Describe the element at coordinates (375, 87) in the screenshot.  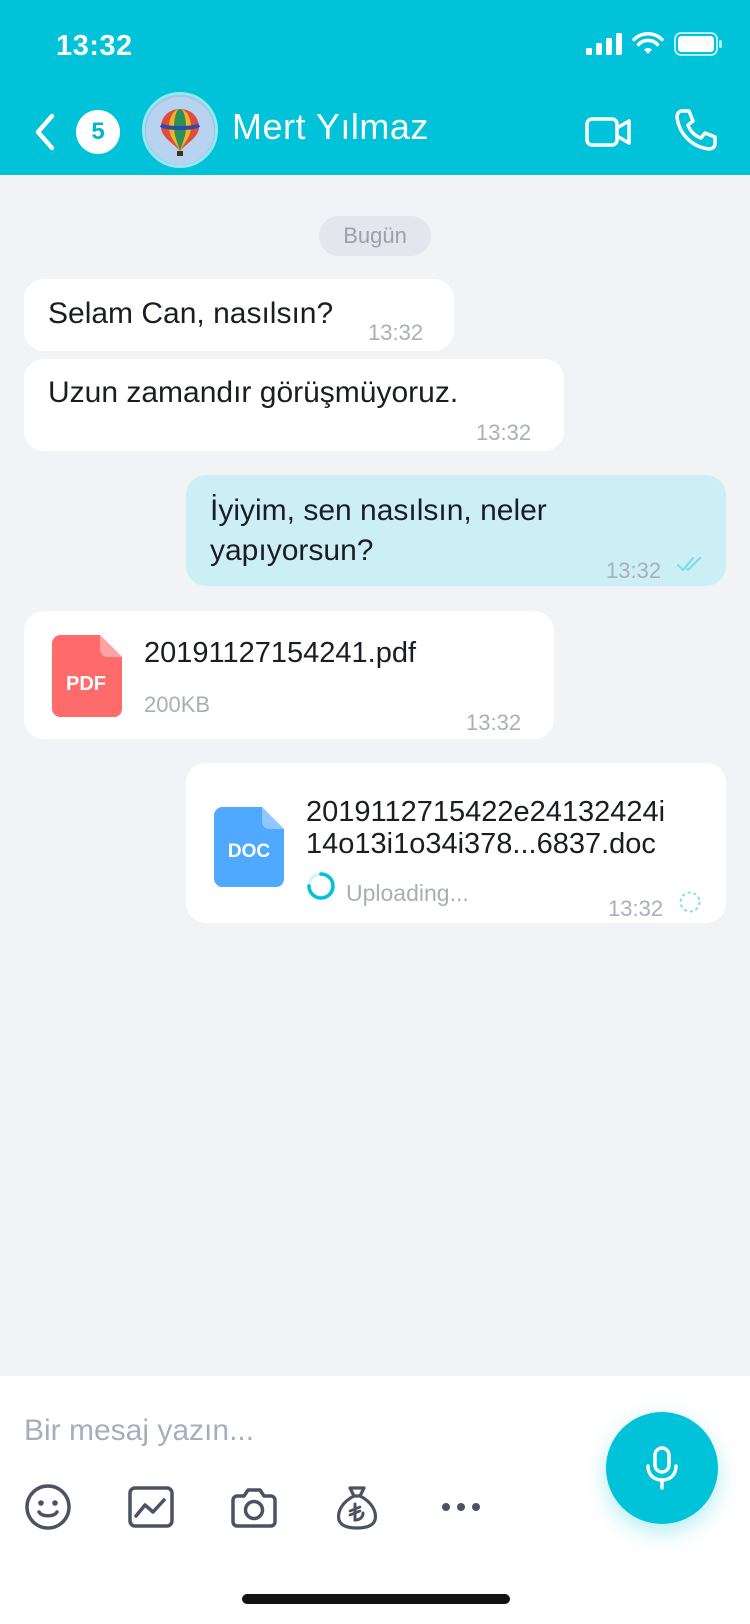
I see `chat-header: 13:32 5 Mert Yılmaz` at that location.